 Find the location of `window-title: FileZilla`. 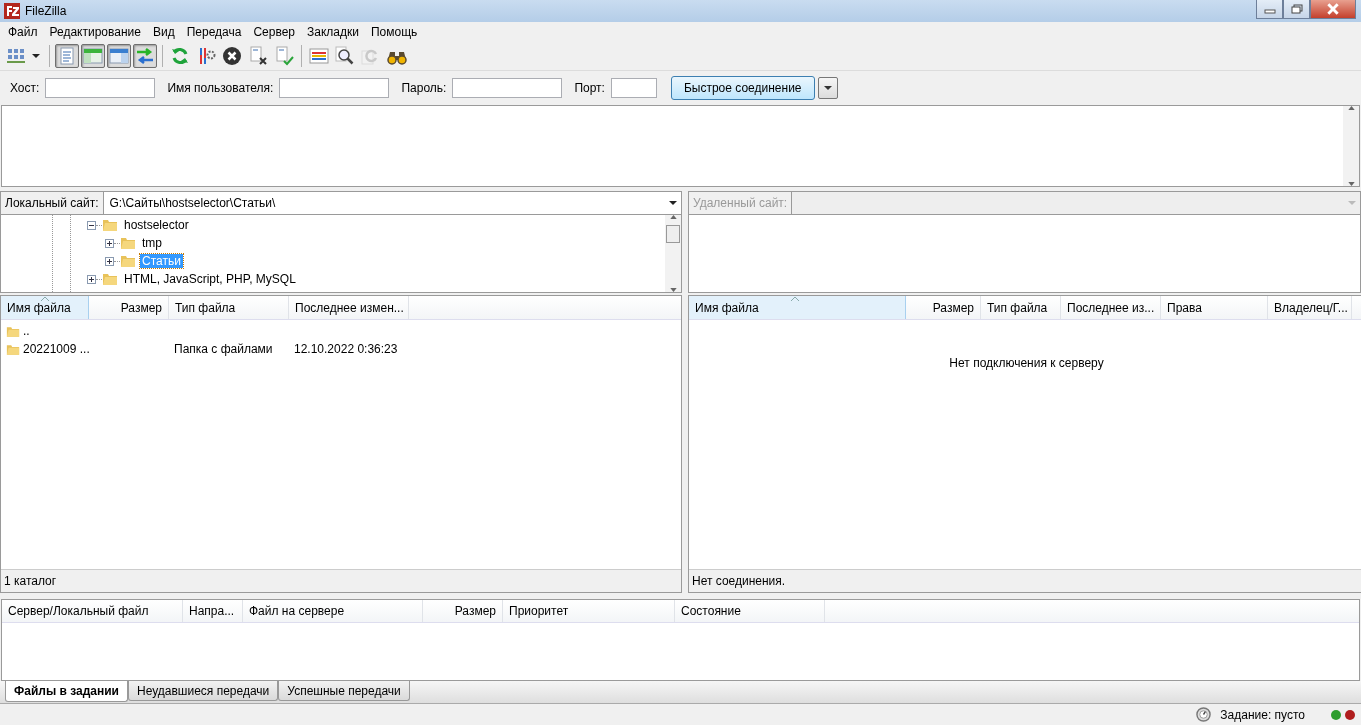

window-title: FileZilla is located at coordinates (46, 11).